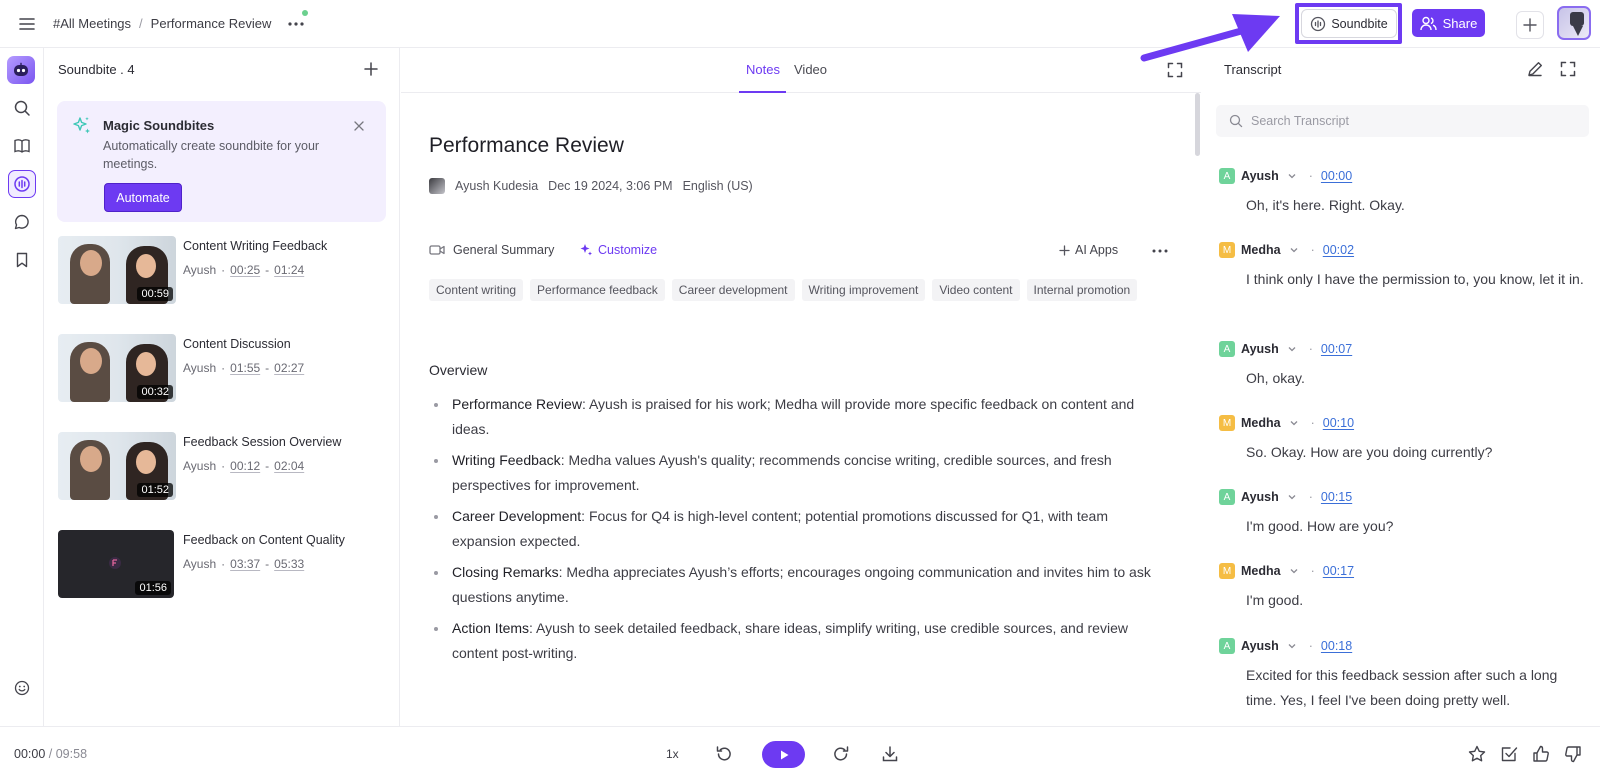 Image resolution: width=1600 pixels, height=782 pixels. I want to click on smiley-icon, so click(22, 688).